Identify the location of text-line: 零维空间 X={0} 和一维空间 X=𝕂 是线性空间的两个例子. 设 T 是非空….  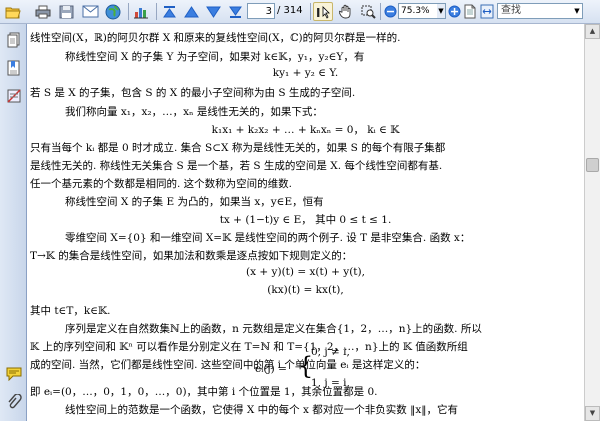
(268, 238).